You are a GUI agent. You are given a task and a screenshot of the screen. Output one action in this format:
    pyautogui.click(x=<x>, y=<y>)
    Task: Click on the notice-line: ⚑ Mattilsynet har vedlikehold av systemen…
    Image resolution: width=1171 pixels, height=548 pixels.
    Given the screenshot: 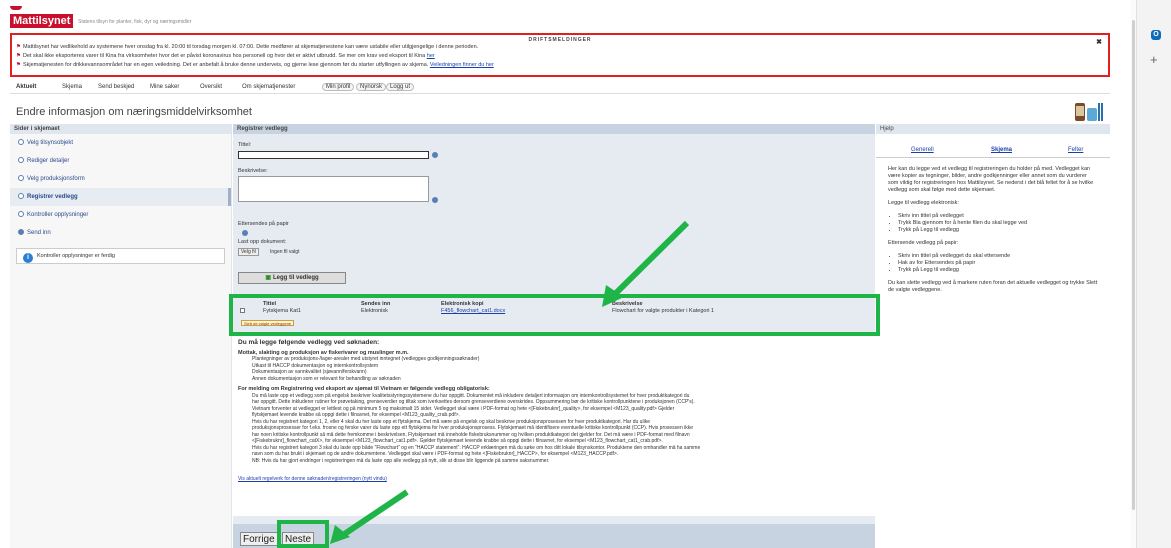 What is the action you would take?
    pyautogui.click(x=560, y=47)
    